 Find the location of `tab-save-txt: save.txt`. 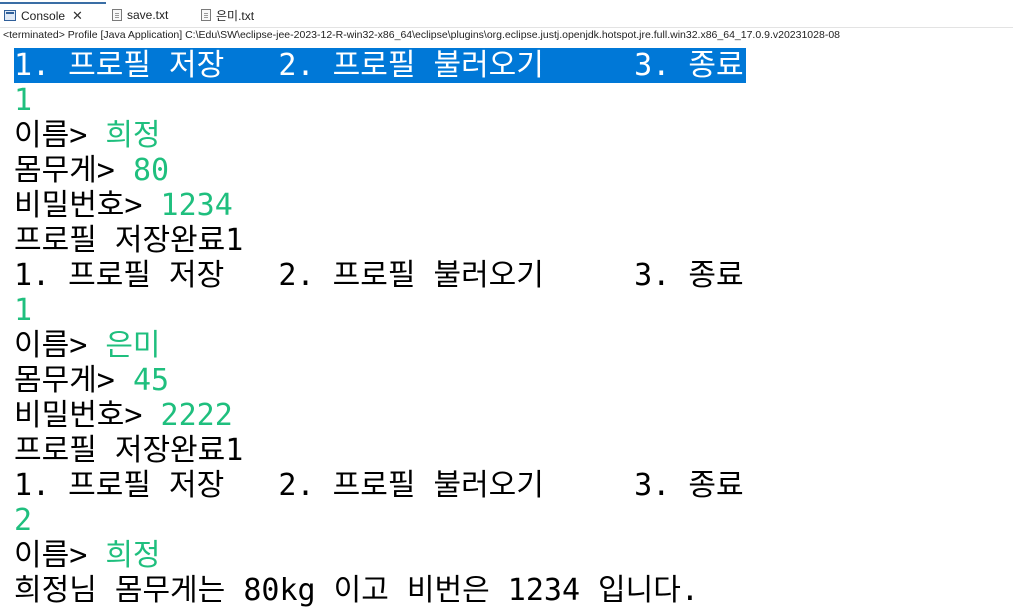

tab-save-txt: save.txt is located at coordinates (140, 15).